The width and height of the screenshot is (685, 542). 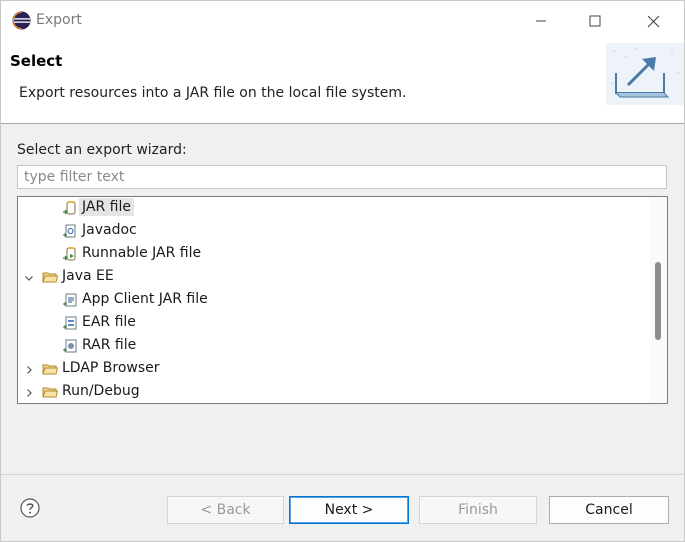 I want to click on close-button, so click(x=653, y=21).